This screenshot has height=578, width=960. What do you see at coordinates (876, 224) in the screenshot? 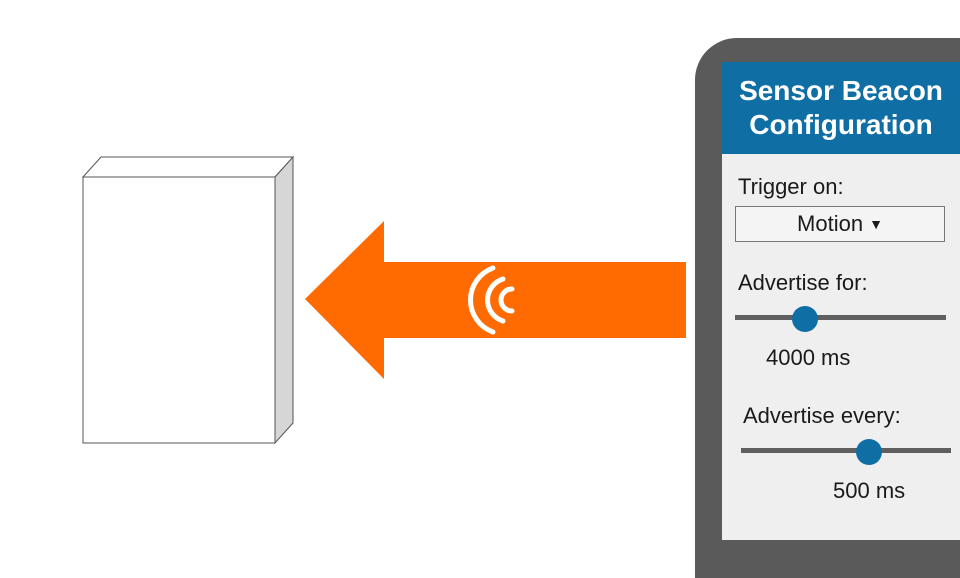
I see `caret-down-icon: ▼` at bounding box center [876, 224].